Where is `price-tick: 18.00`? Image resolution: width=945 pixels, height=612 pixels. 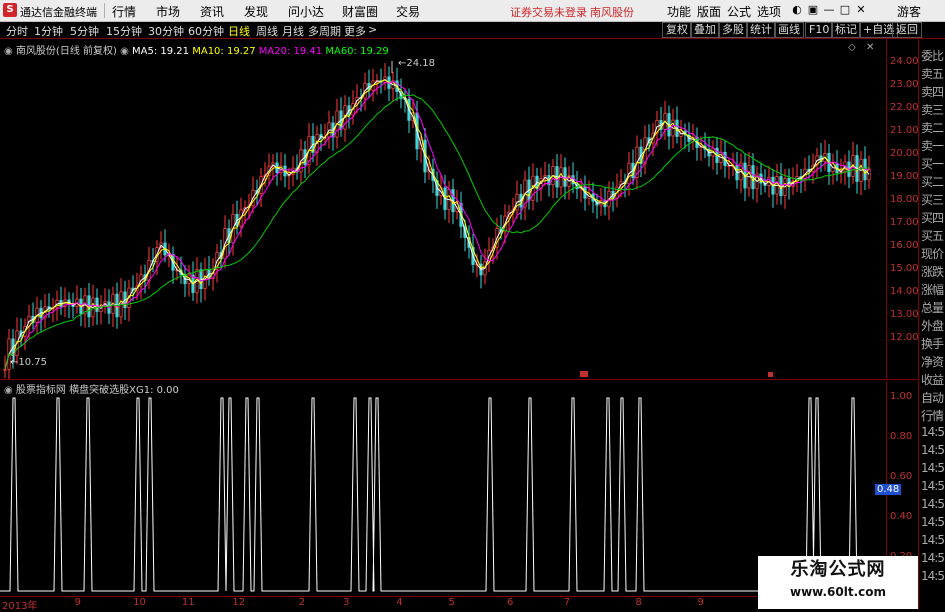
price-tick: 18.00 is located at coordinates (904, 199).